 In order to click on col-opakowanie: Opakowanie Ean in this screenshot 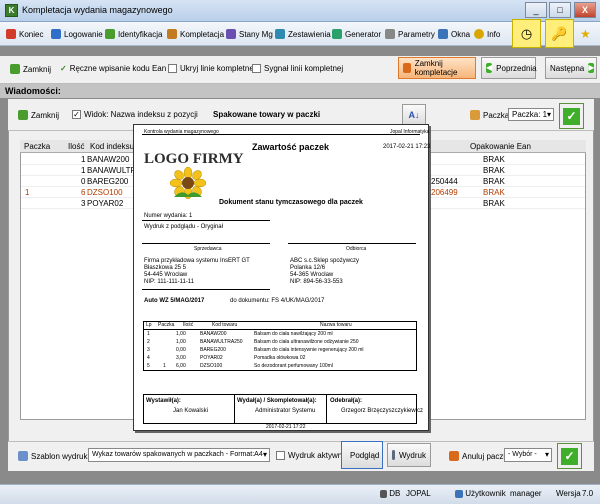, I will do `click(500, 146)`.